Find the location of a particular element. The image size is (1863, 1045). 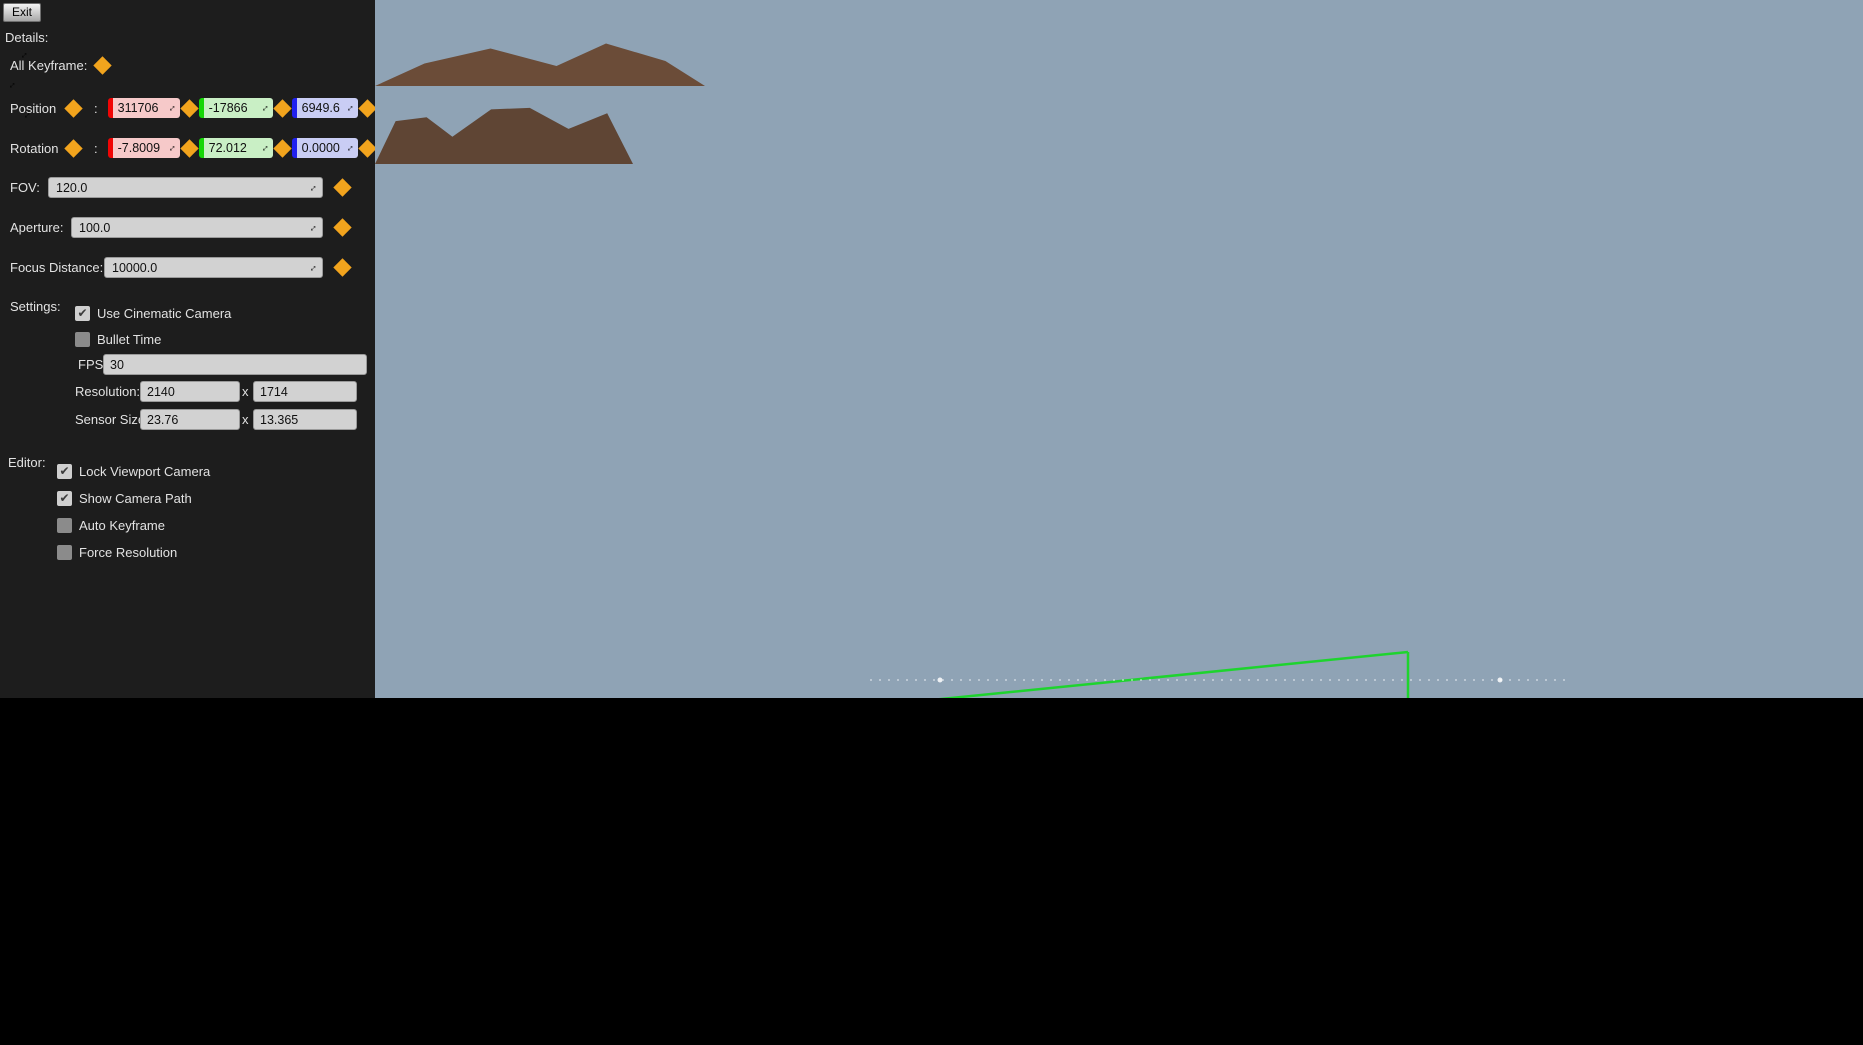

rotation-y-value: 72.012 is located at coordinates (227, 148).